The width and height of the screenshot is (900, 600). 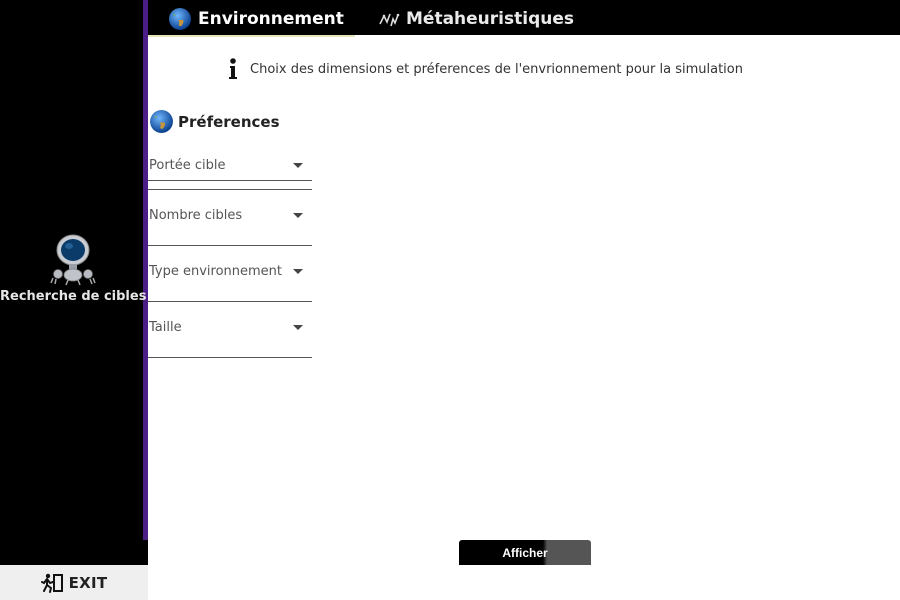 What do you see at coordinates (233, 68) in the screenshot?
I see `info-icon` at bounding box center [233, 68].